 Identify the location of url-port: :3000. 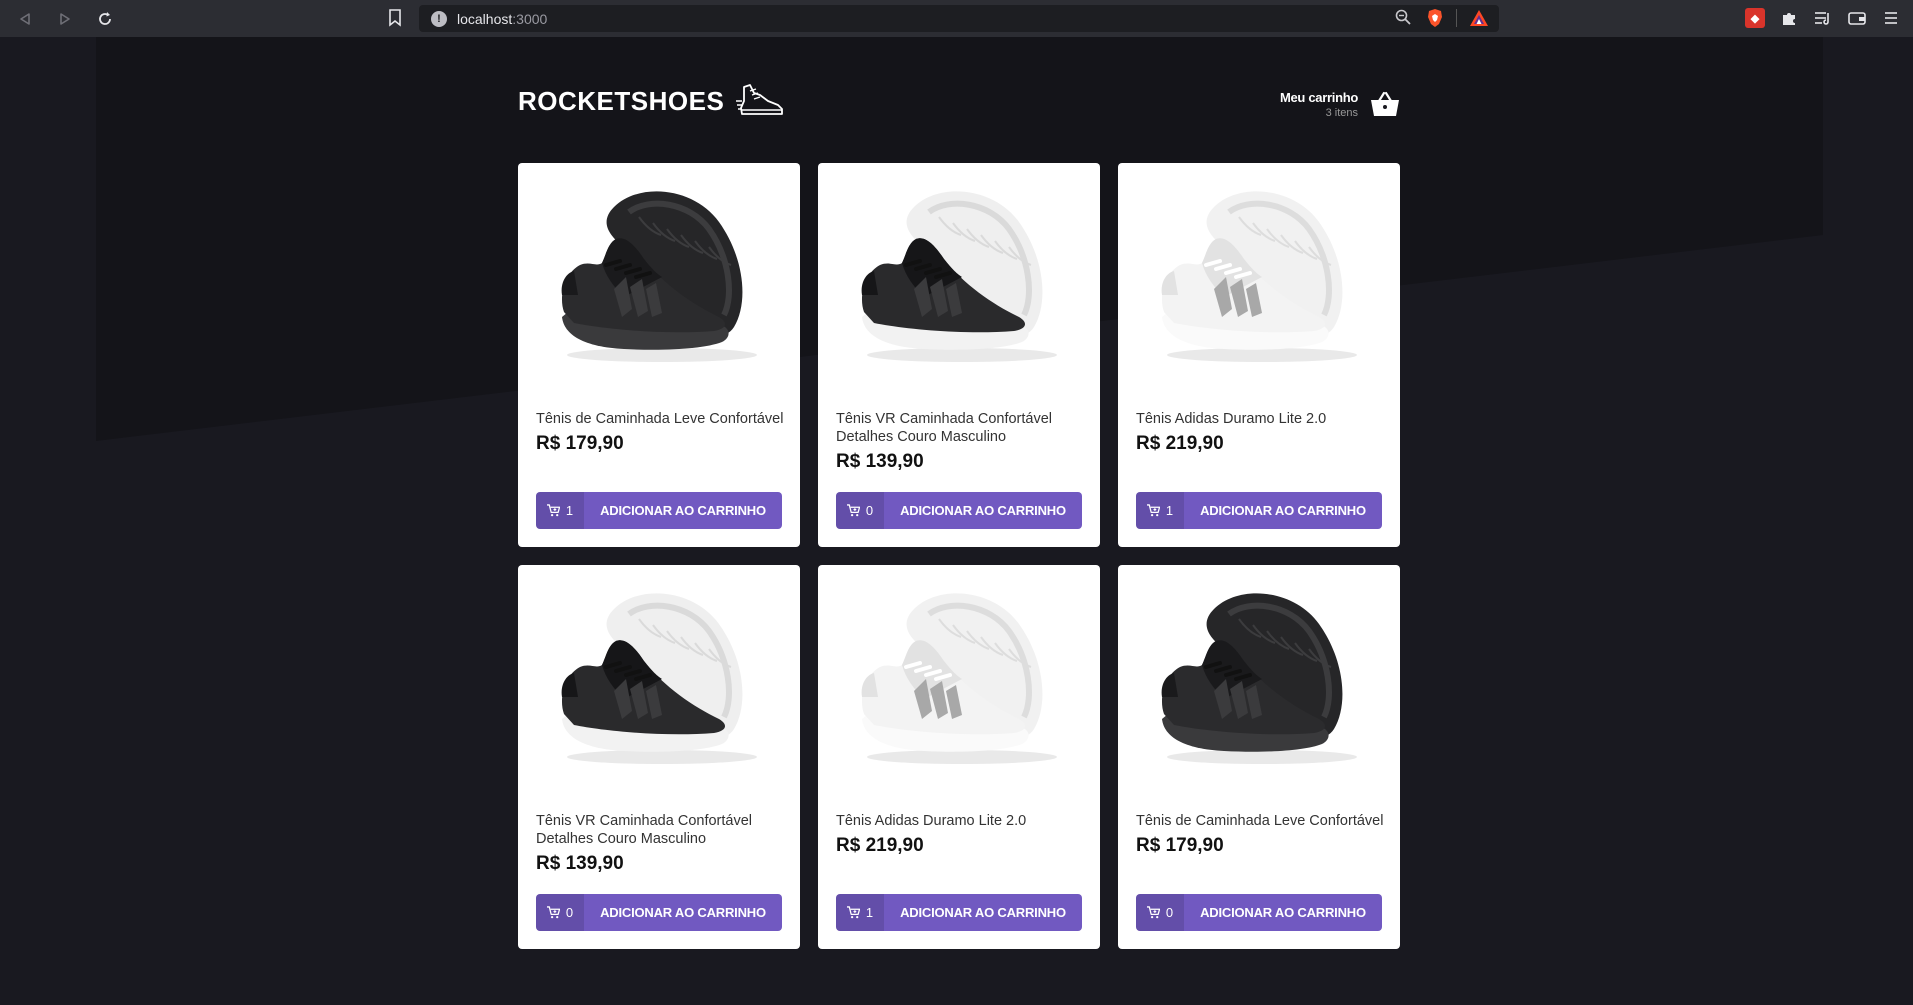
(530, 18).